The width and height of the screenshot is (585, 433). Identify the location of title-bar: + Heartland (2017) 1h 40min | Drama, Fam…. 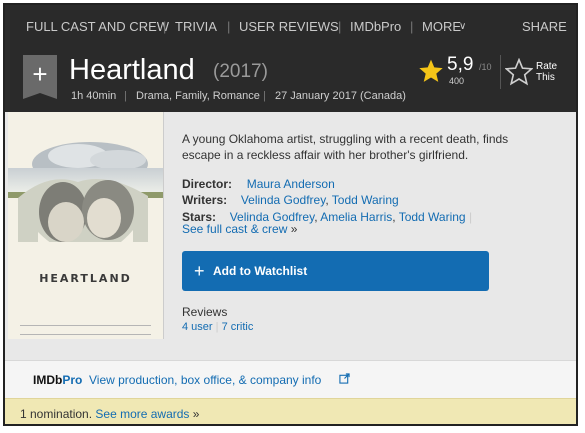
(290, 80).